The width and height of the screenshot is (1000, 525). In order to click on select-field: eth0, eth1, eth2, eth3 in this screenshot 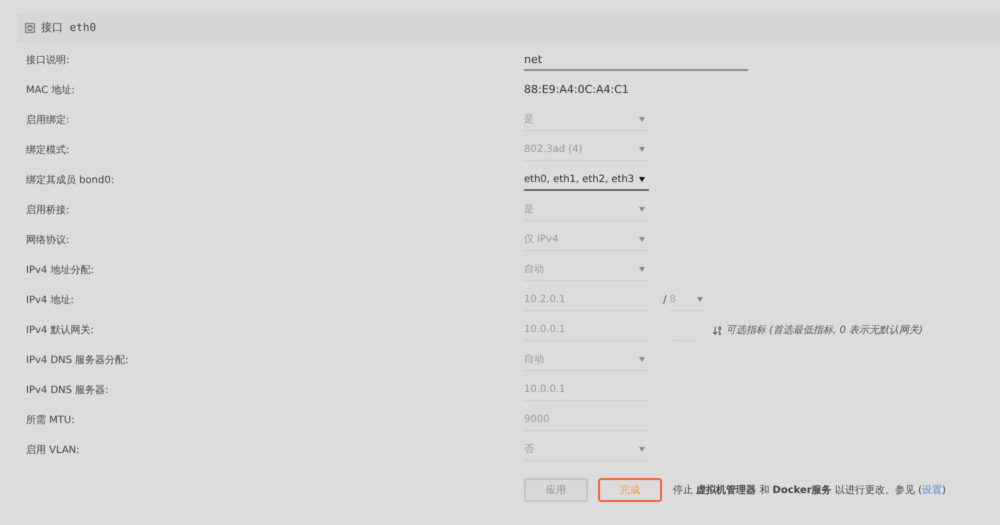, I will do `click(586, 180)`.